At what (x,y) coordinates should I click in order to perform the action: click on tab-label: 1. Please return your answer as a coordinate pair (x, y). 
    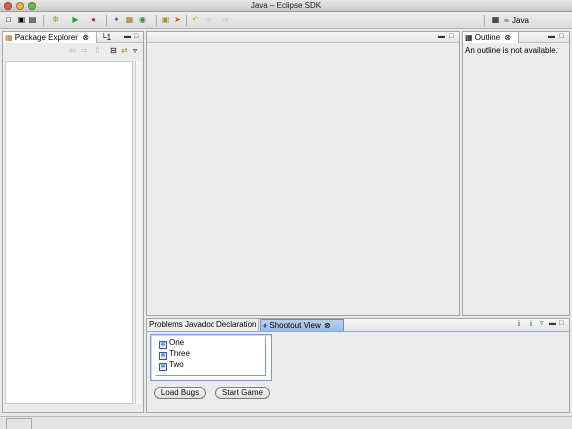
    Looking at the image, I should click on (109, 37).